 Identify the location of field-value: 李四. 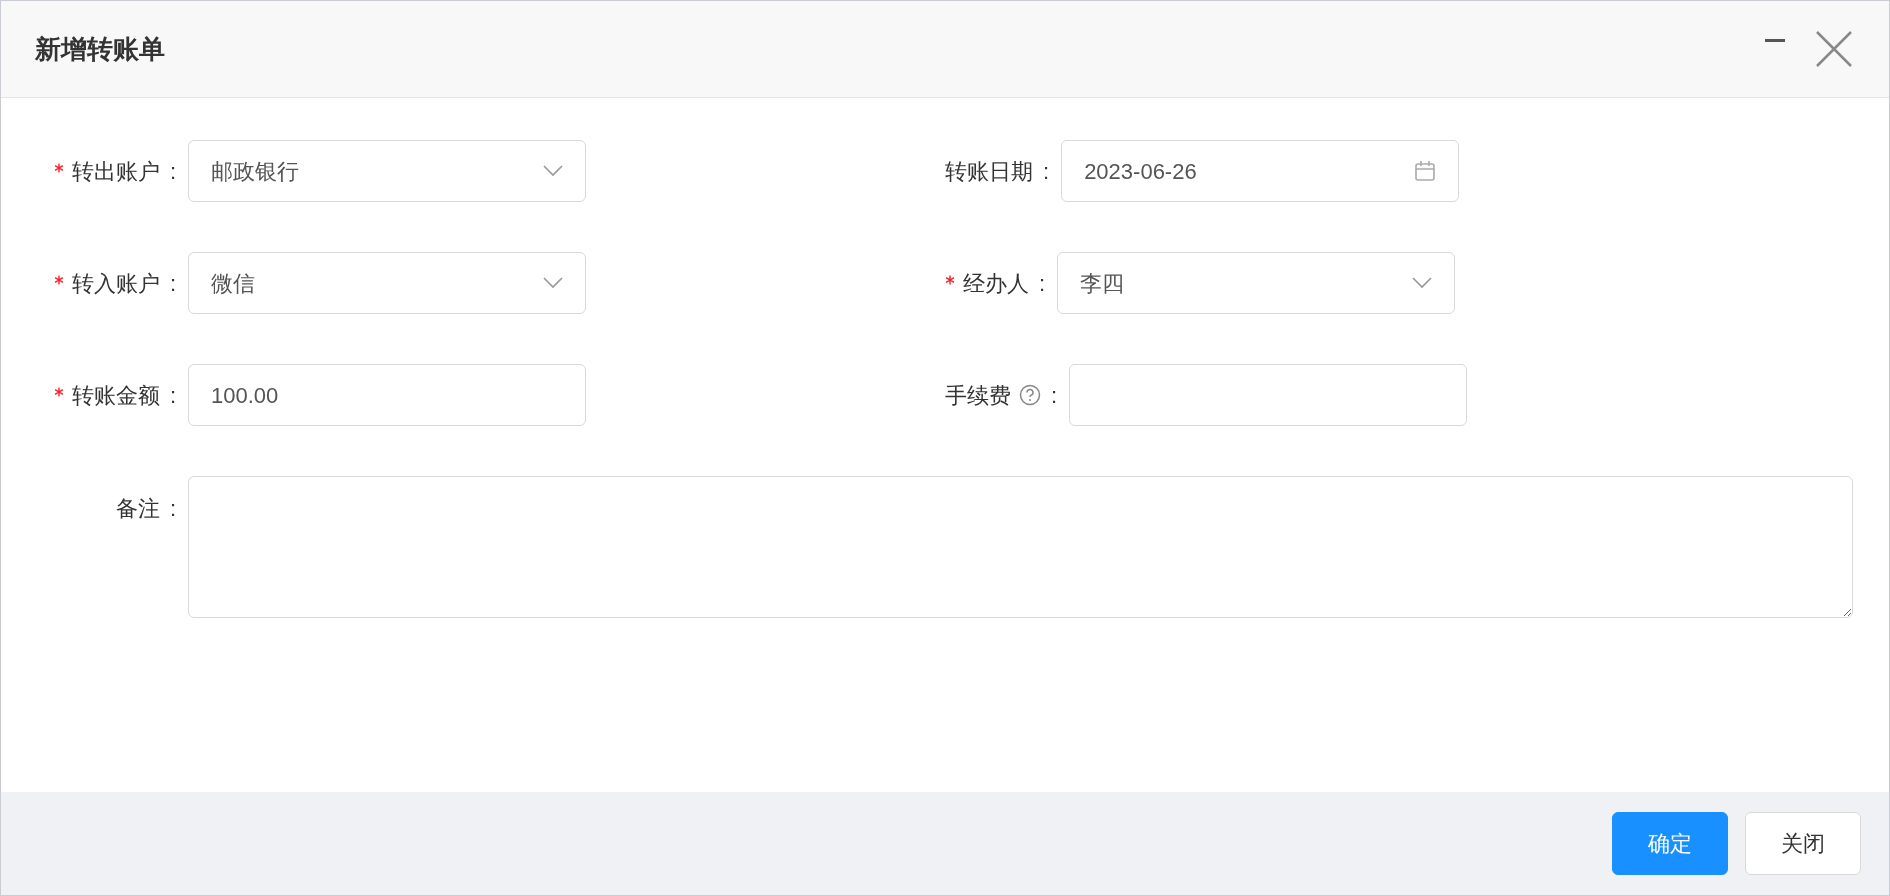
(1103, 283).